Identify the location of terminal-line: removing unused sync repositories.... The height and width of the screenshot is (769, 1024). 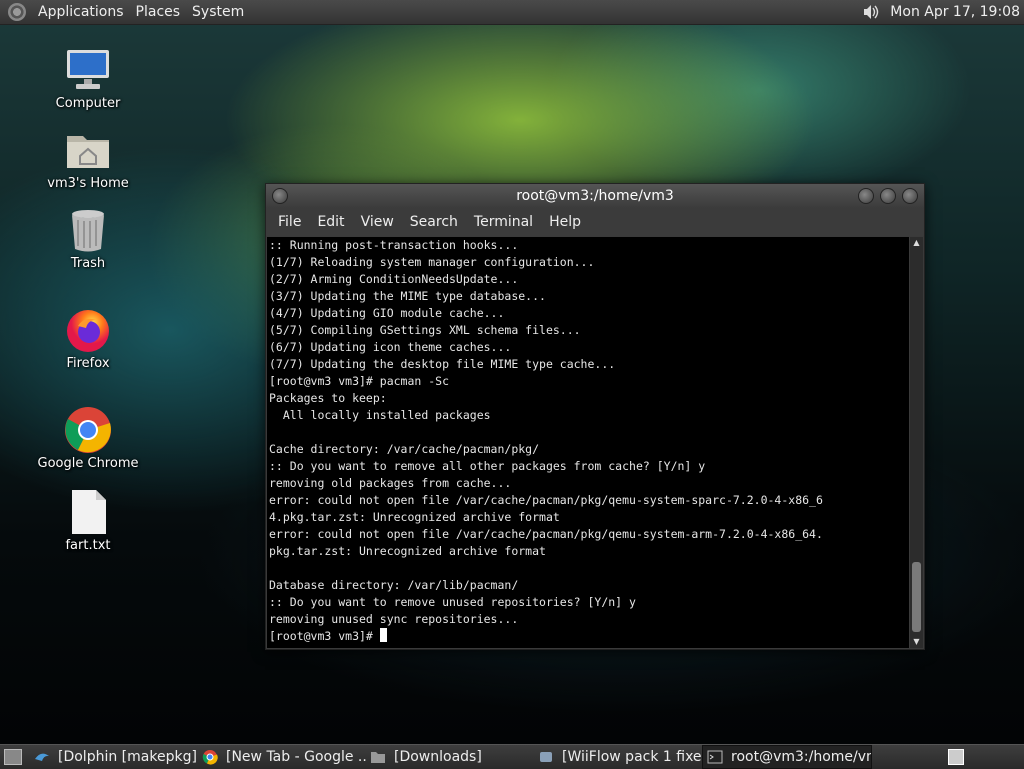
(394, 619).